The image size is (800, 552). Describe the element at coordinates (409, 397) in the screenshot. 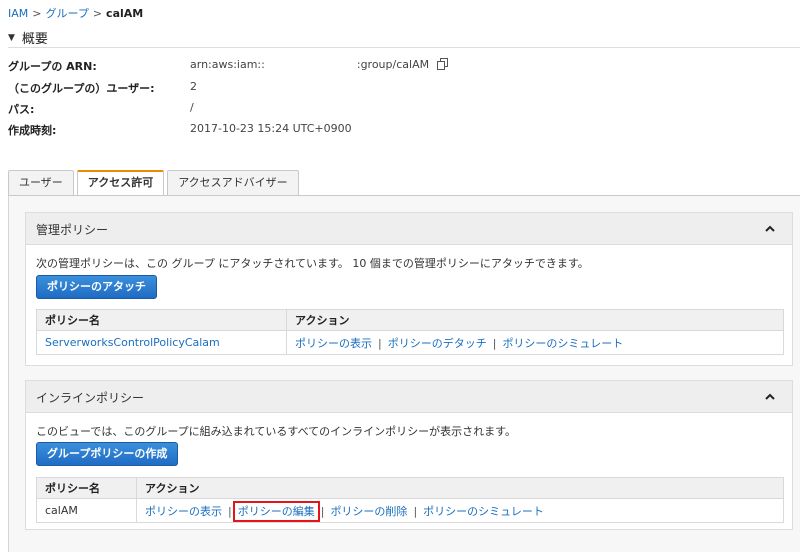

I see `inline-policies-header: インラインポリシー` at that location.